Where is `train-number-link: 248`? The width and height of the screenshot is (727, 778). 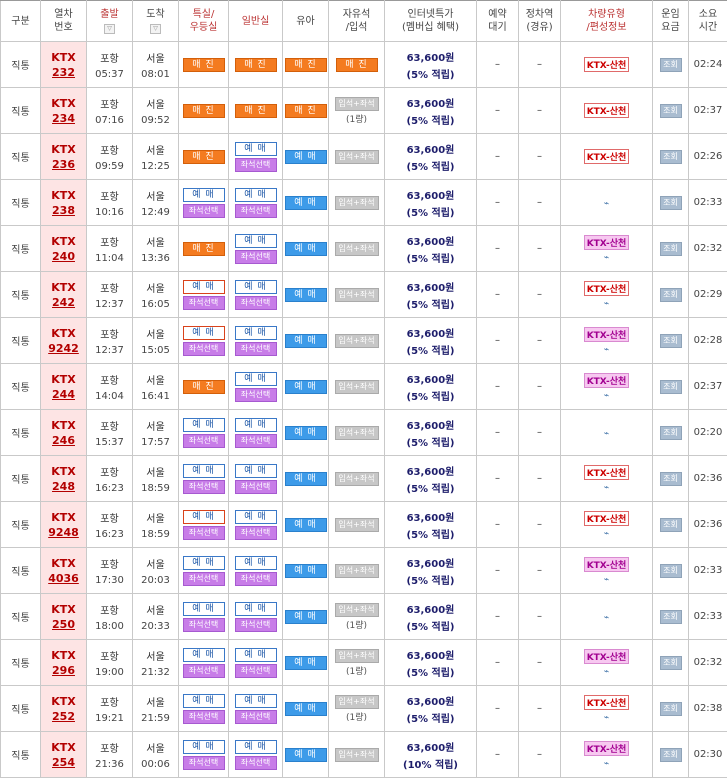 train-number-link: 248 is located at coordinates (63, 486).